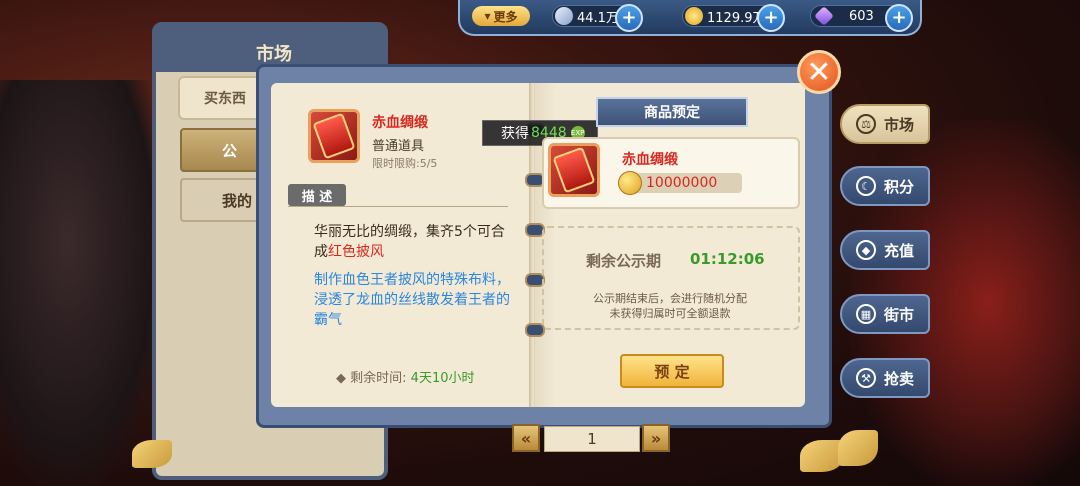 The width and height of the screenshot is (1080, 486). I want to click on page-number: 1, so click(592, 439).